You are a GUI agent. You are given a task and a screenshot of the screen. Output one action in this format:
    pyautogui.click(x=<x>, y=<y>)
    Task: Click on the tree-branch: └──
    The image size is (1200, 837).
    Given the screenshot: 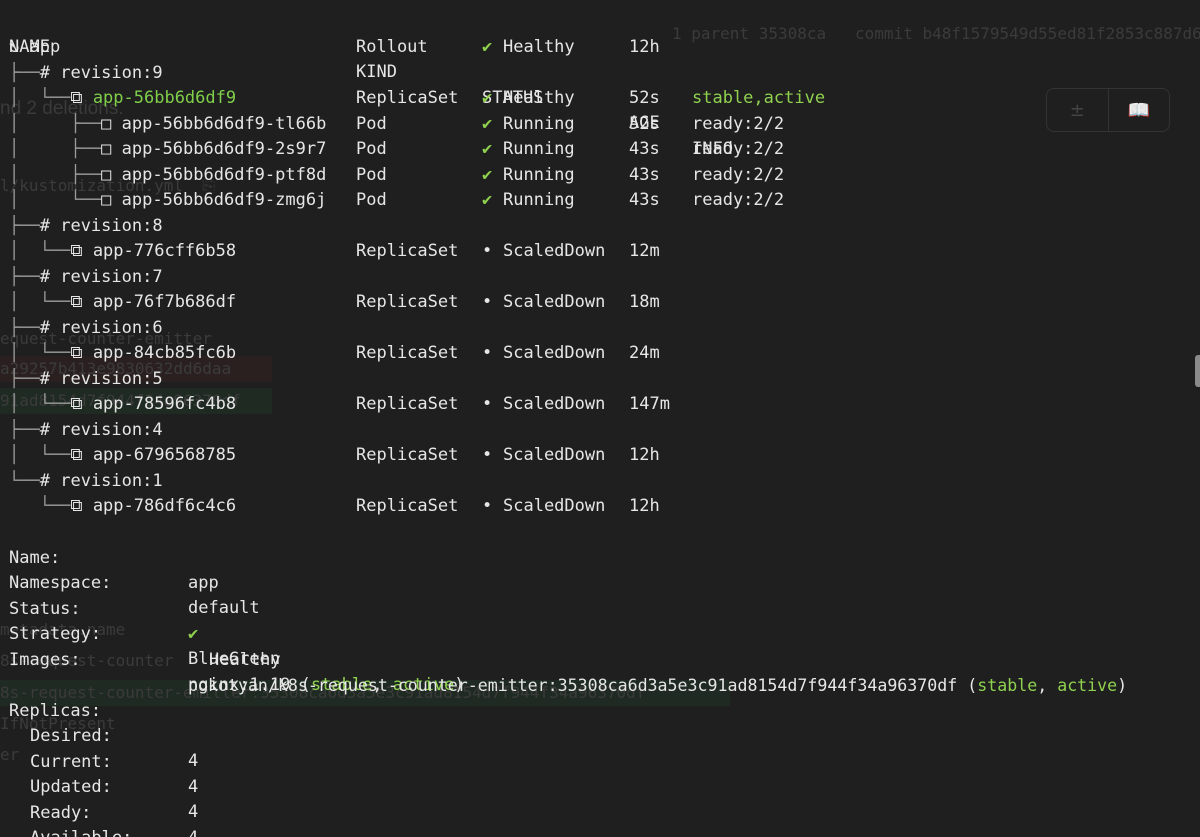 What is the action you would take?
    pyautogui.click(x=40, y=506)
    